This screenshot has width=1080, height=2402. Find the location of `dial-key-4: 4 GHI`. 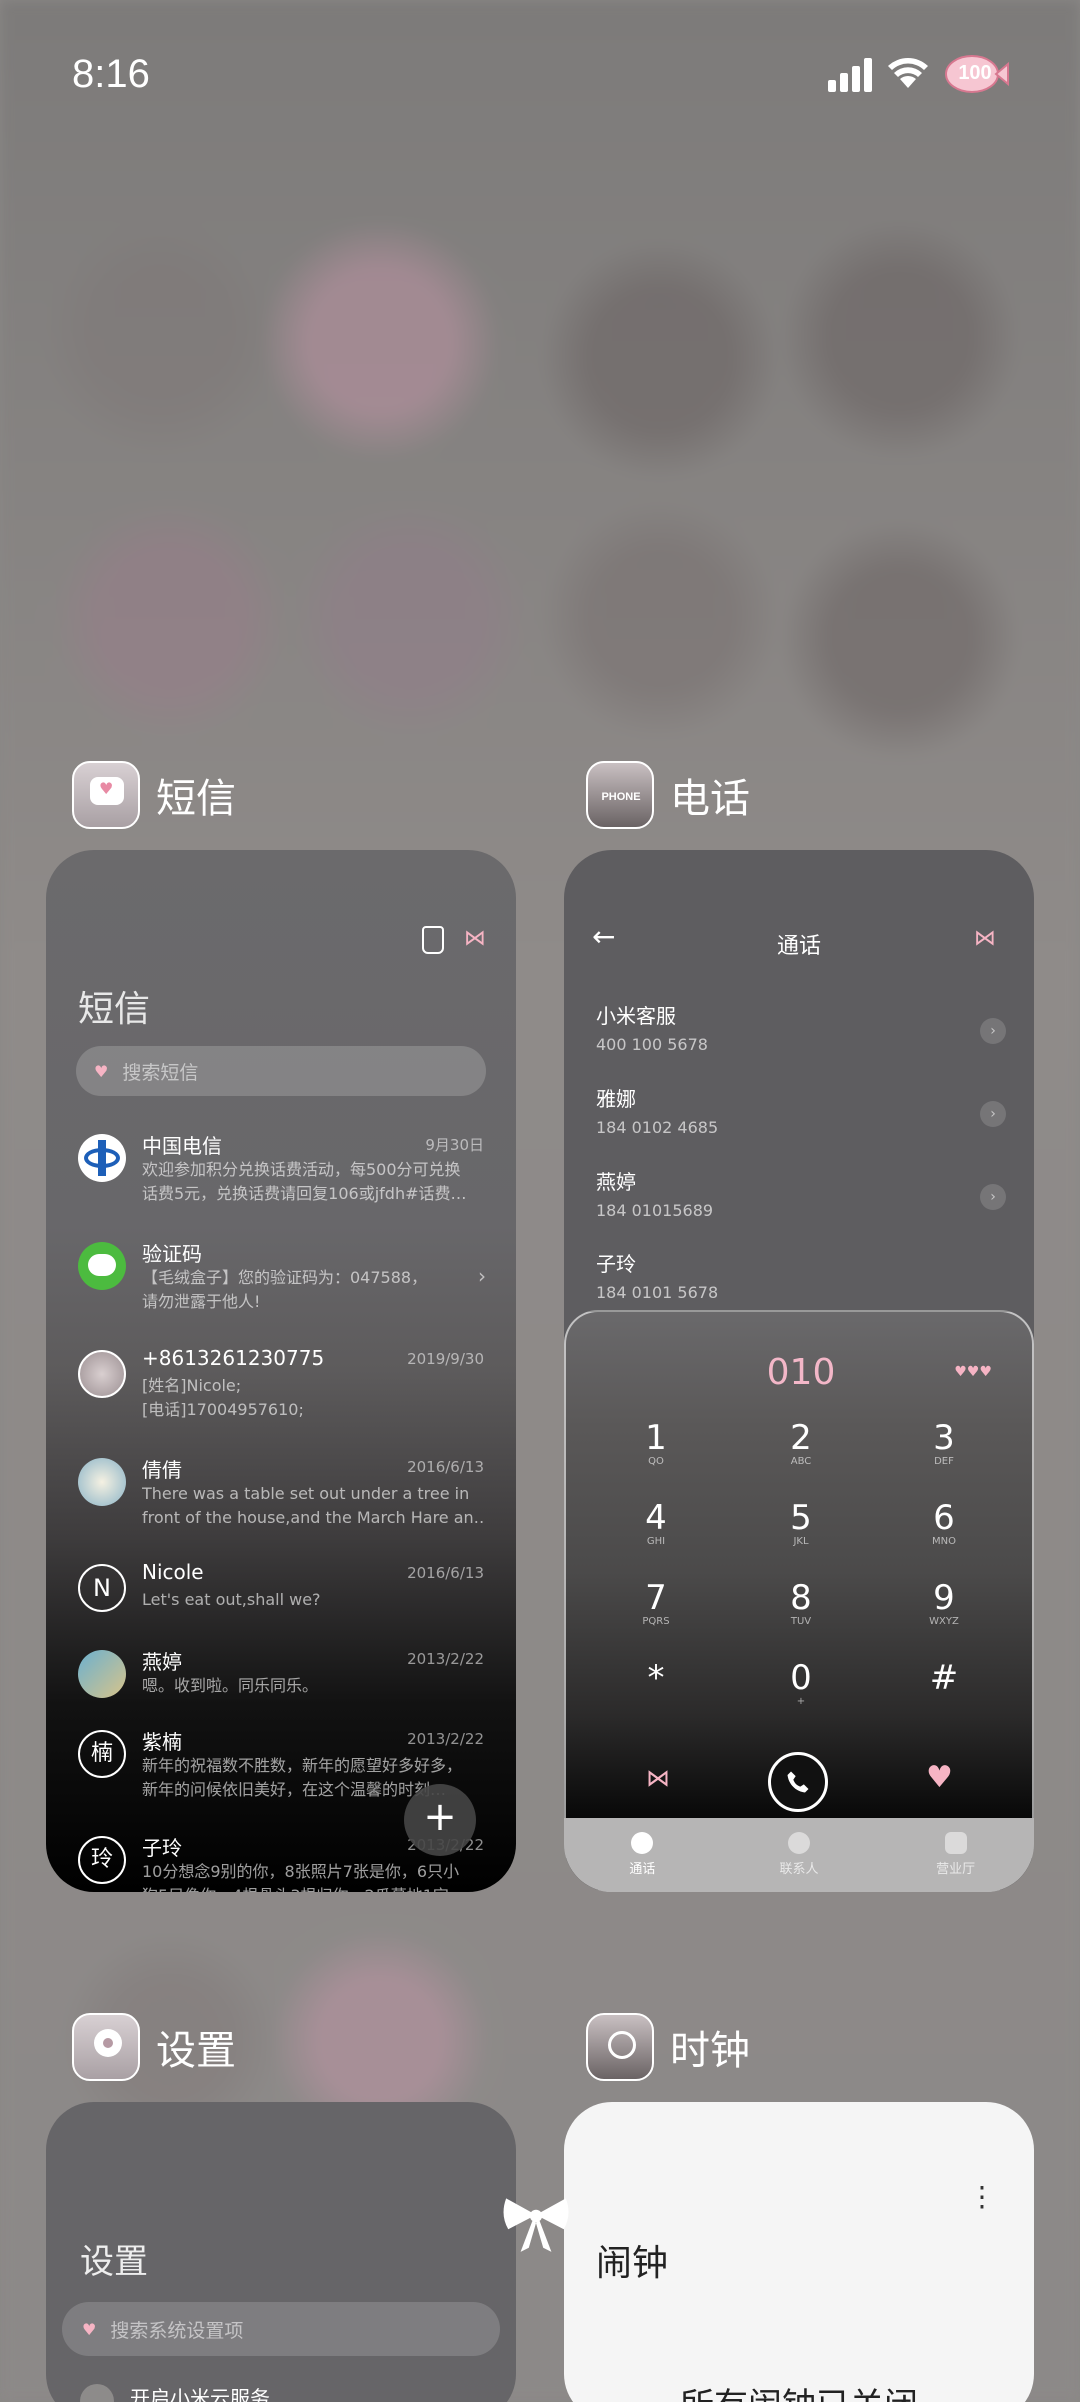

dial-key-4: 4 GHI is located at coordinates (656, 1522).